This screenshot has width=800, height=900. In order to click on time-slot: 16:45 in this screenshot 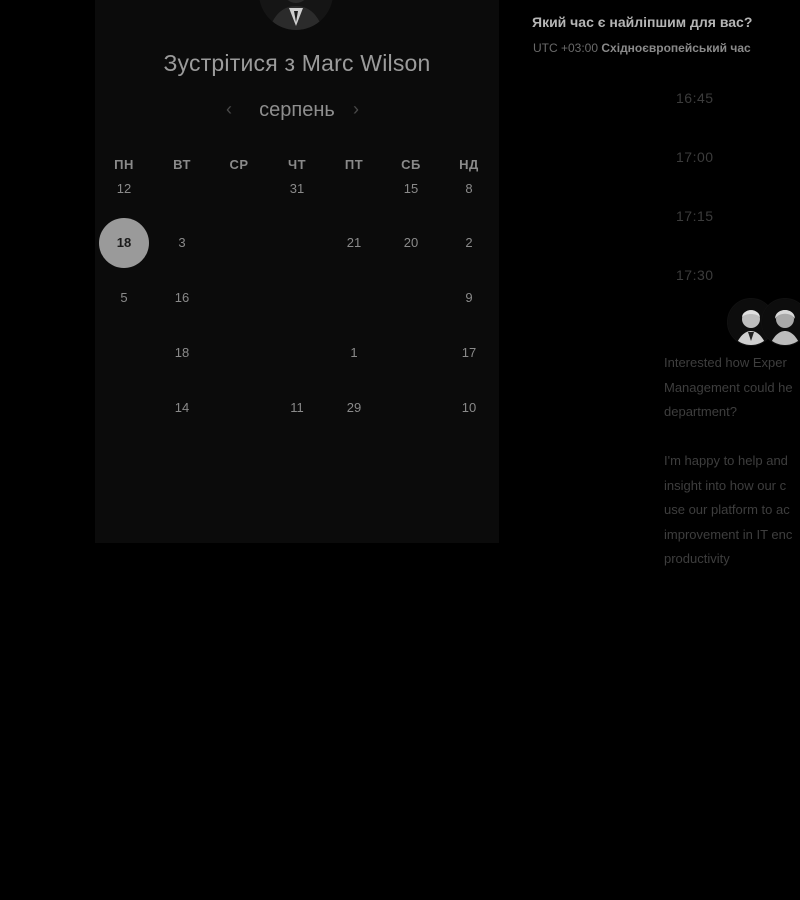, I will do `click(695, 98)`.